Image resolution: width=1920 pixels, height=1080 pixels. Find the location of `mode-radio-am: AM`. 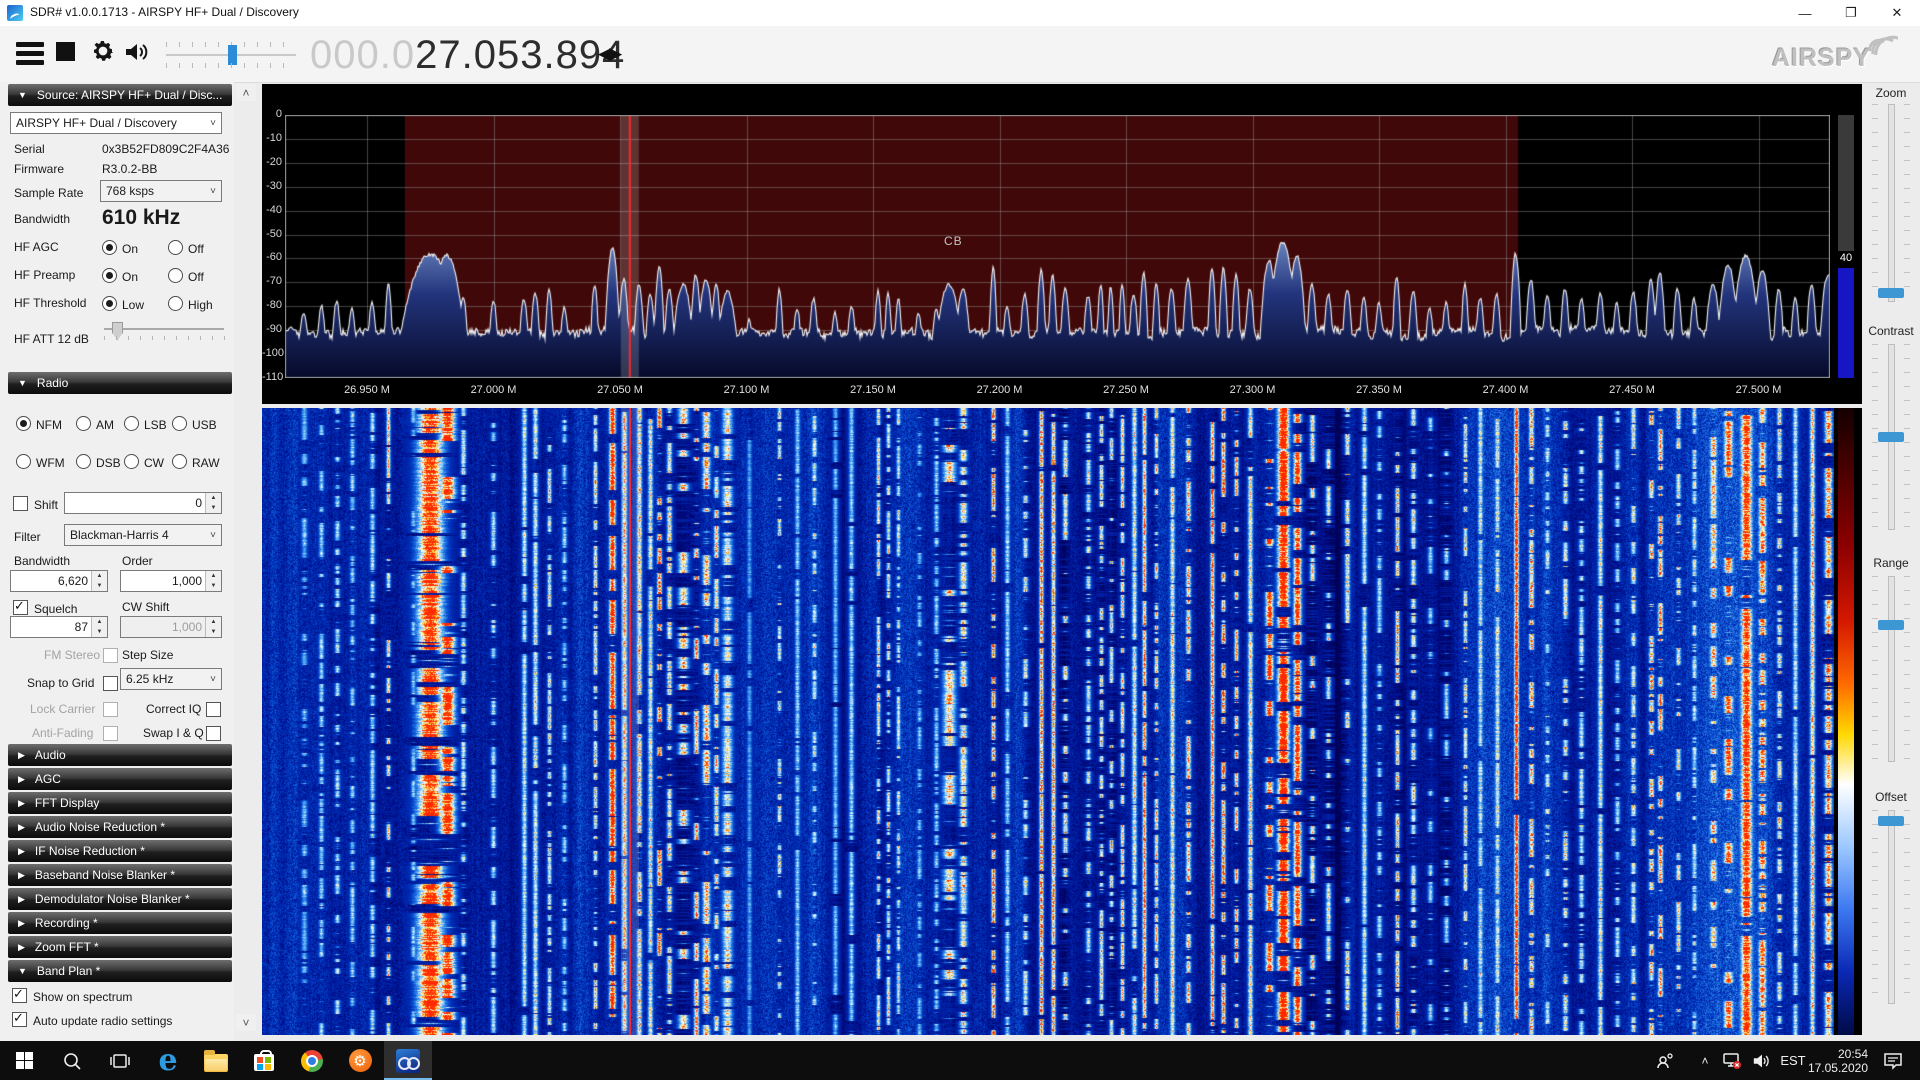

mode-radio-am: AM is located at coordinates (95, 424).